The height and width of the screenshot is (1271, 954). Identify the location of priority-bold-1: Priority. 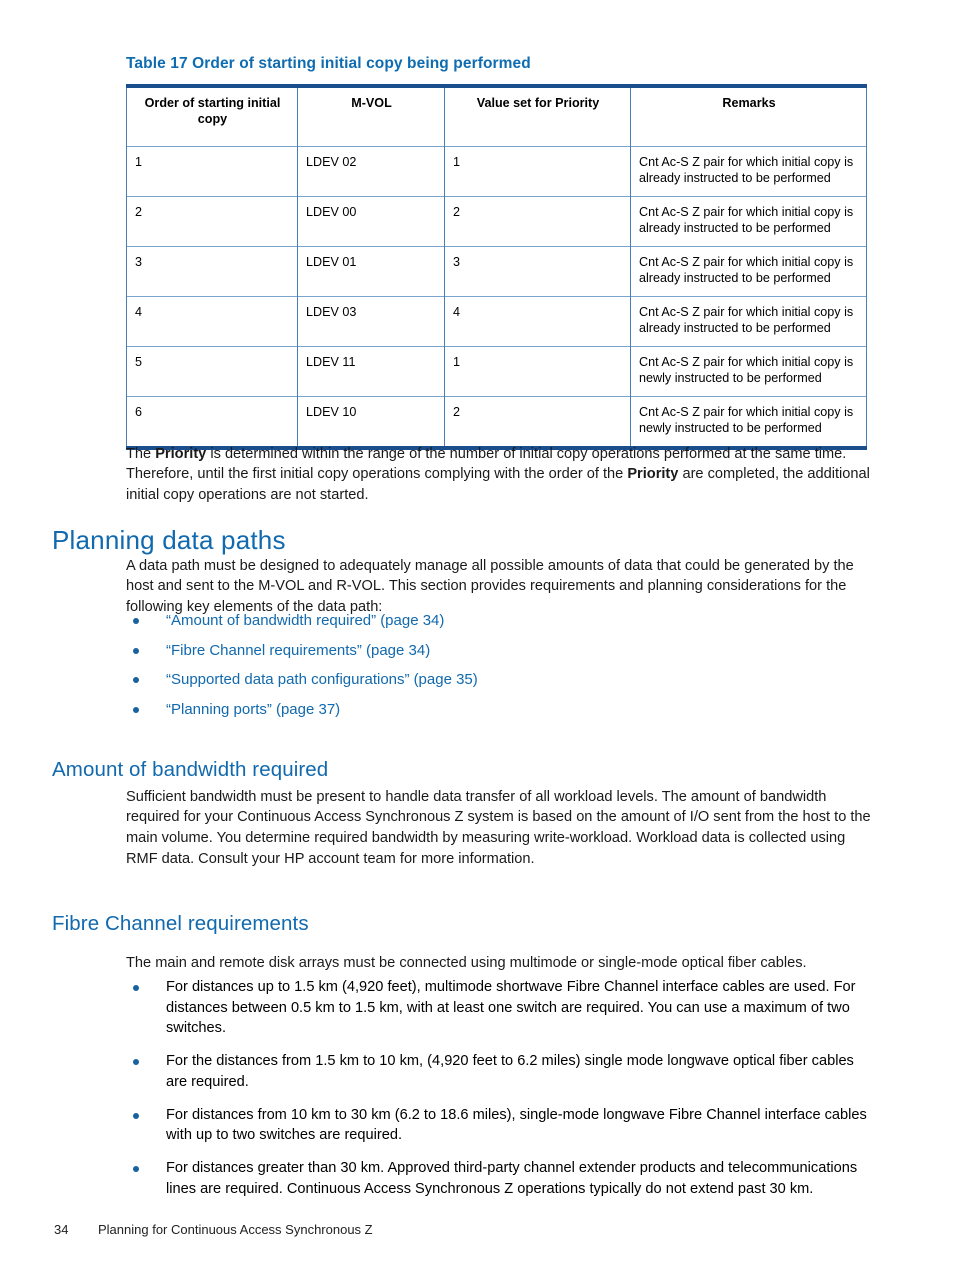
(181, 453).